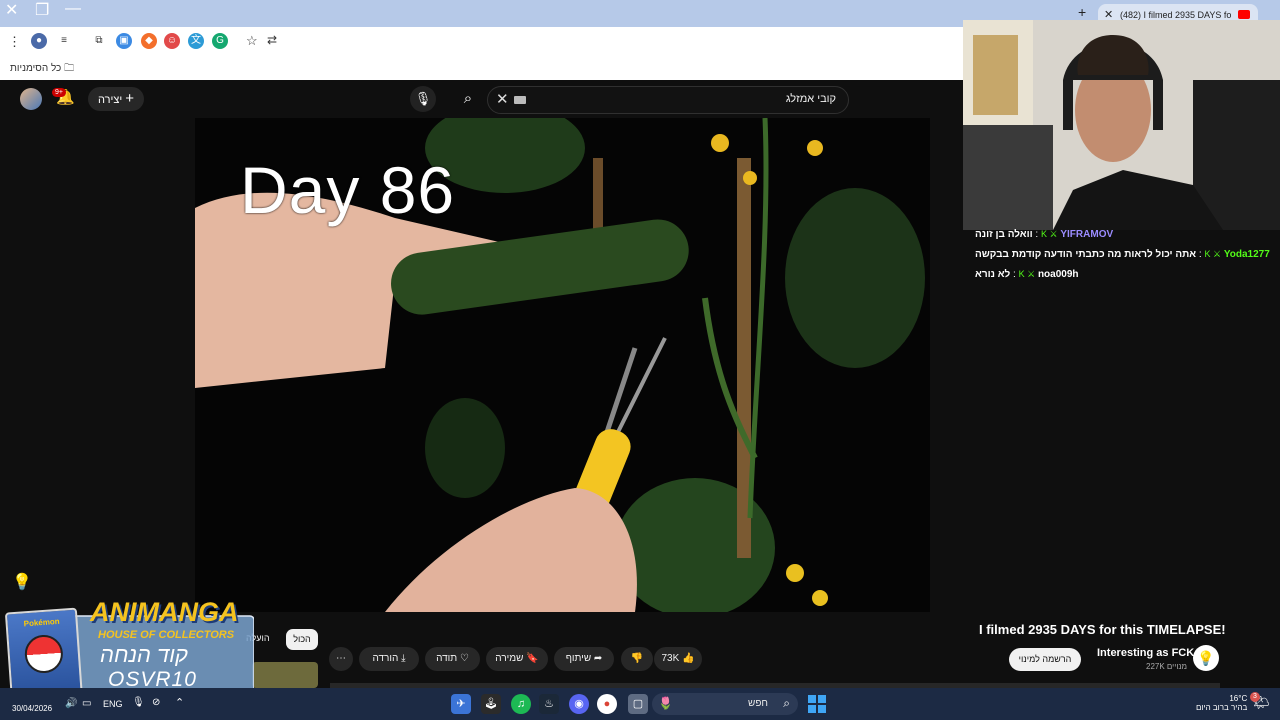 The image size is (1280, 720). I want to click on profile-avatar-icon: ●, so click(39, 41).